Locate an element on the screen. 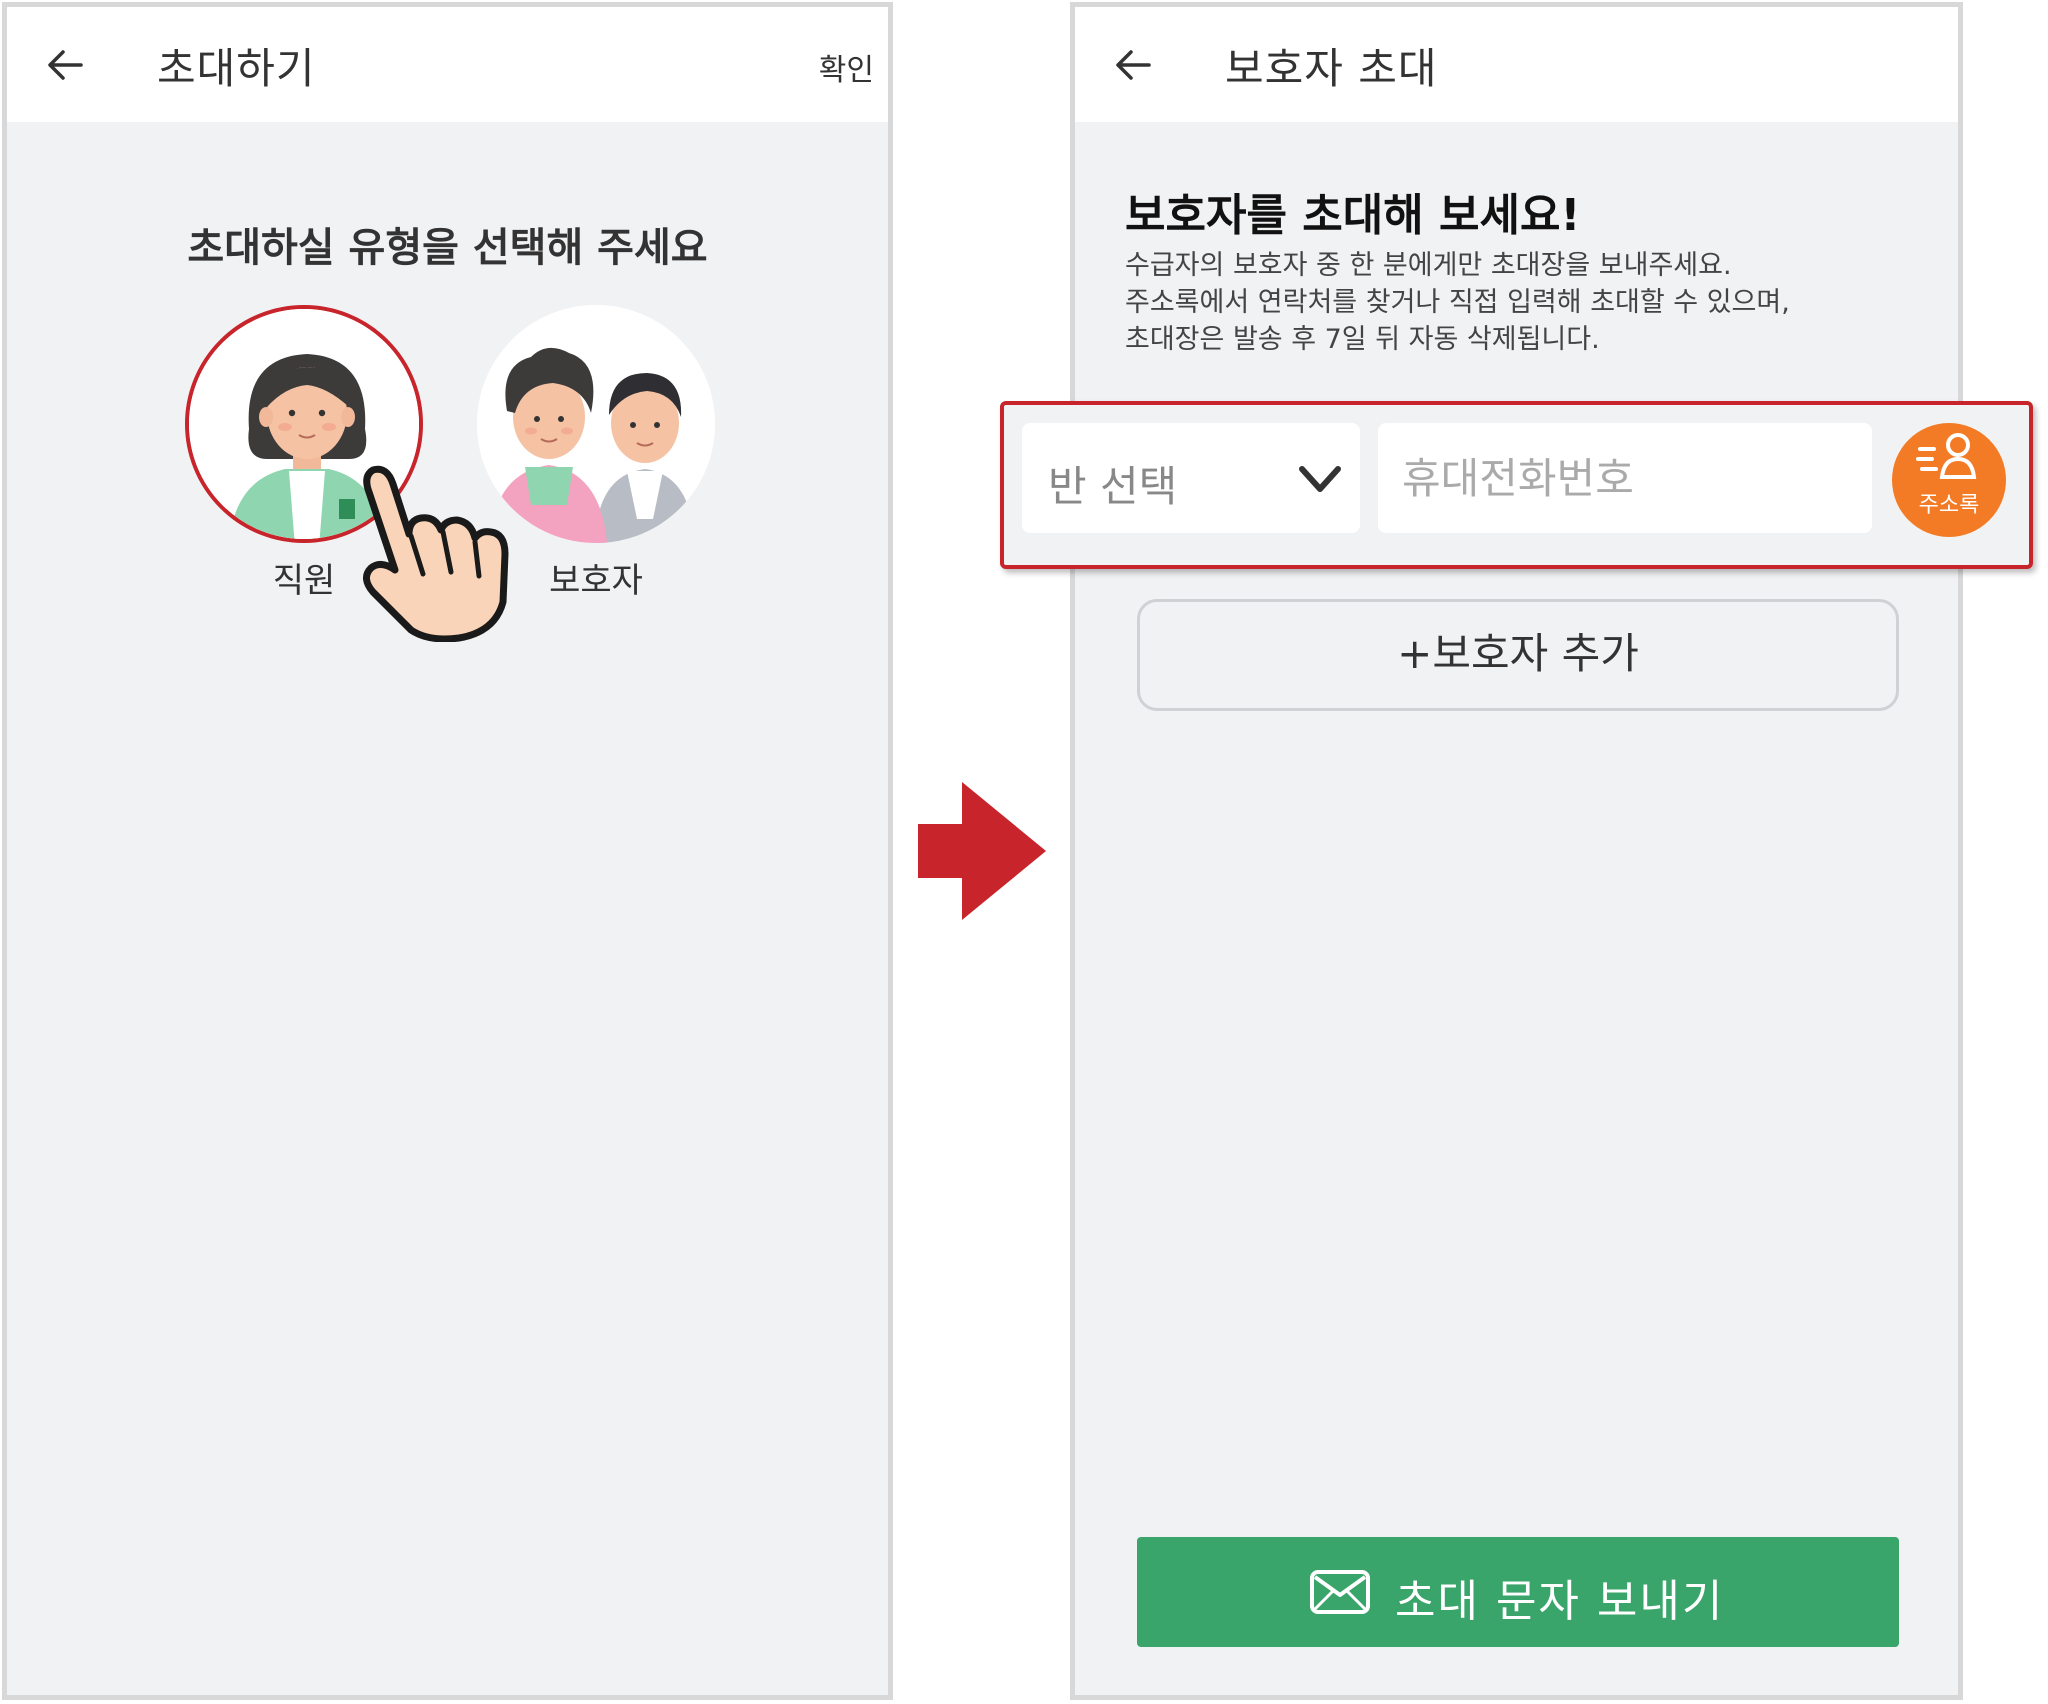  description-line: 수급자의 보호자 중 한 분에게만 초대장을 보내주세요. is located at coordinates (1428, 265).